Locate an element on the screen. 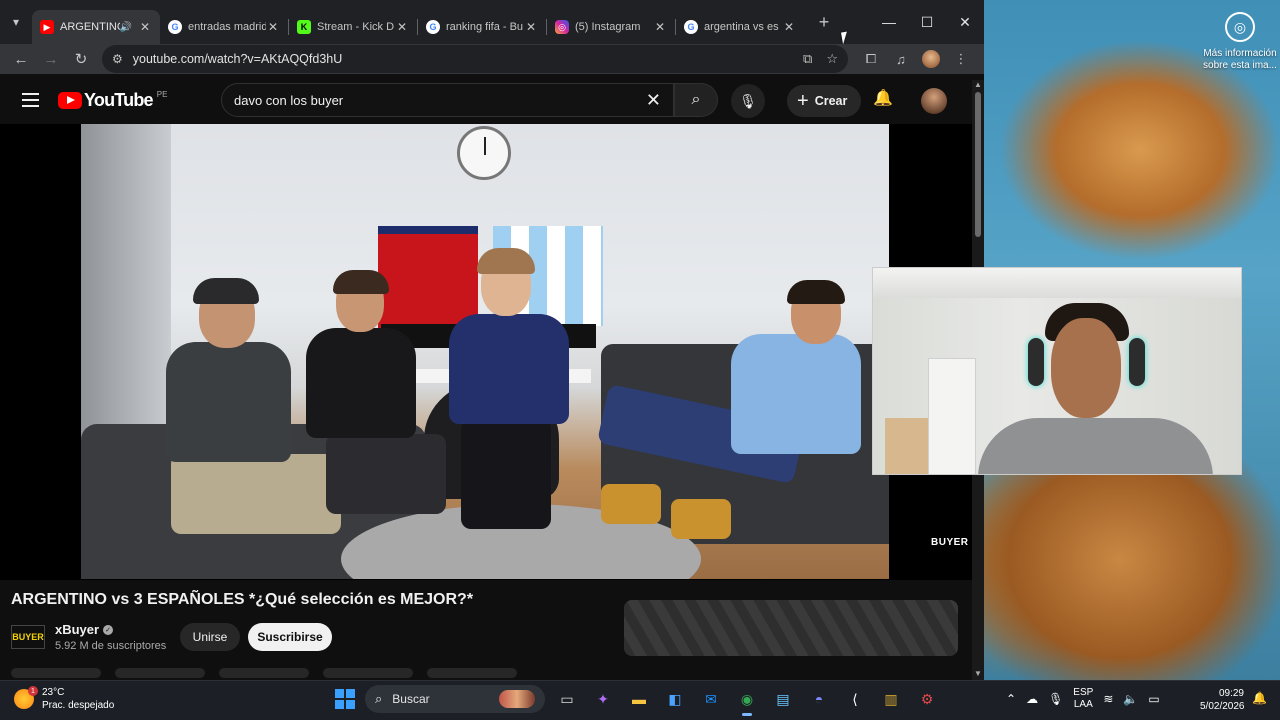 This screenshot has width=1280, height=720. capcut-icon: ⟨ is located at coordinates (855, 699).